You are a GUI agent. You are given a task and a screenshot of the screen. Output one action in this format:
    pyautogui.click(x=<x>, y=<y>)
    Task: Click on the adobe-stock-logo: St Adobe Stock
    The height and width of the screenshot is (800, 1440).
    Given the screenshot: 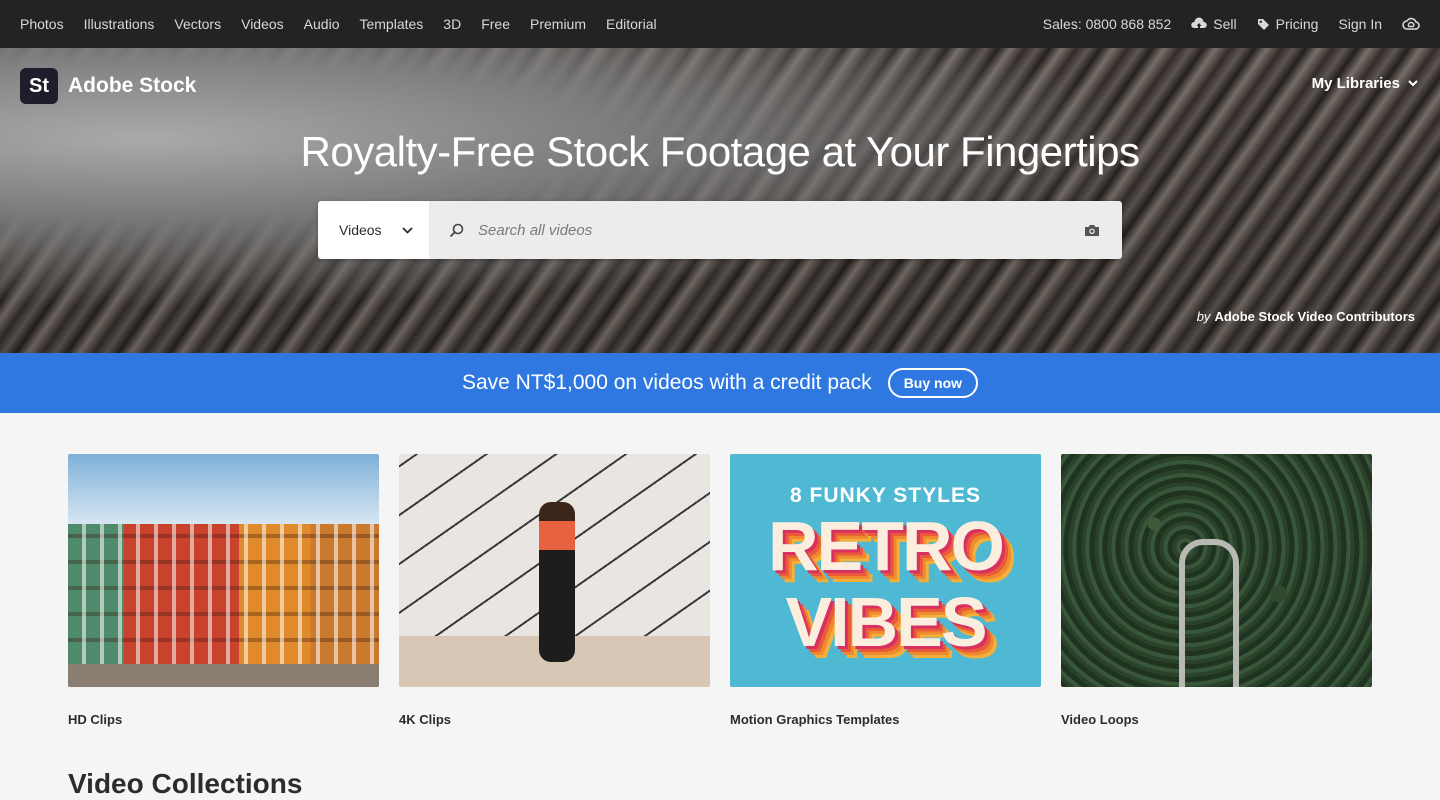 What is the action you would take?
    pyautogui.click(x=108, y=86)
    